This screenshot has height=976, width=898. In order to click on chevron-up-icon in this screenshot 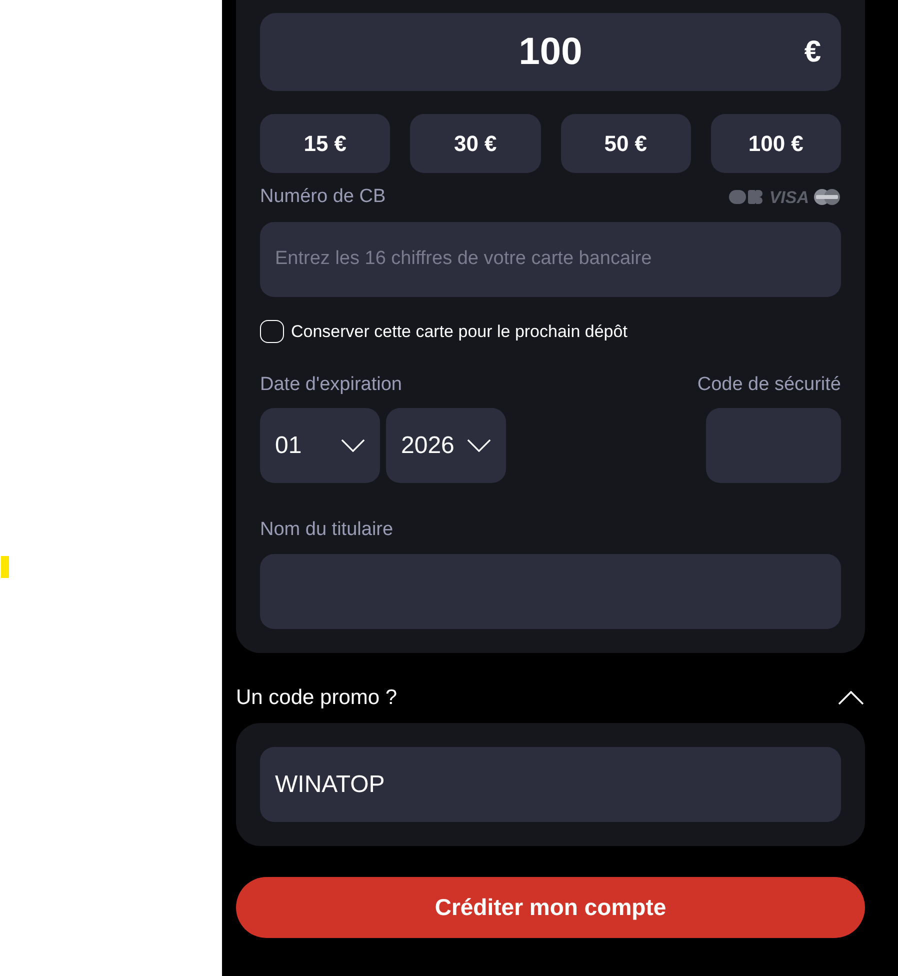, I will do `click(851, 698)`.